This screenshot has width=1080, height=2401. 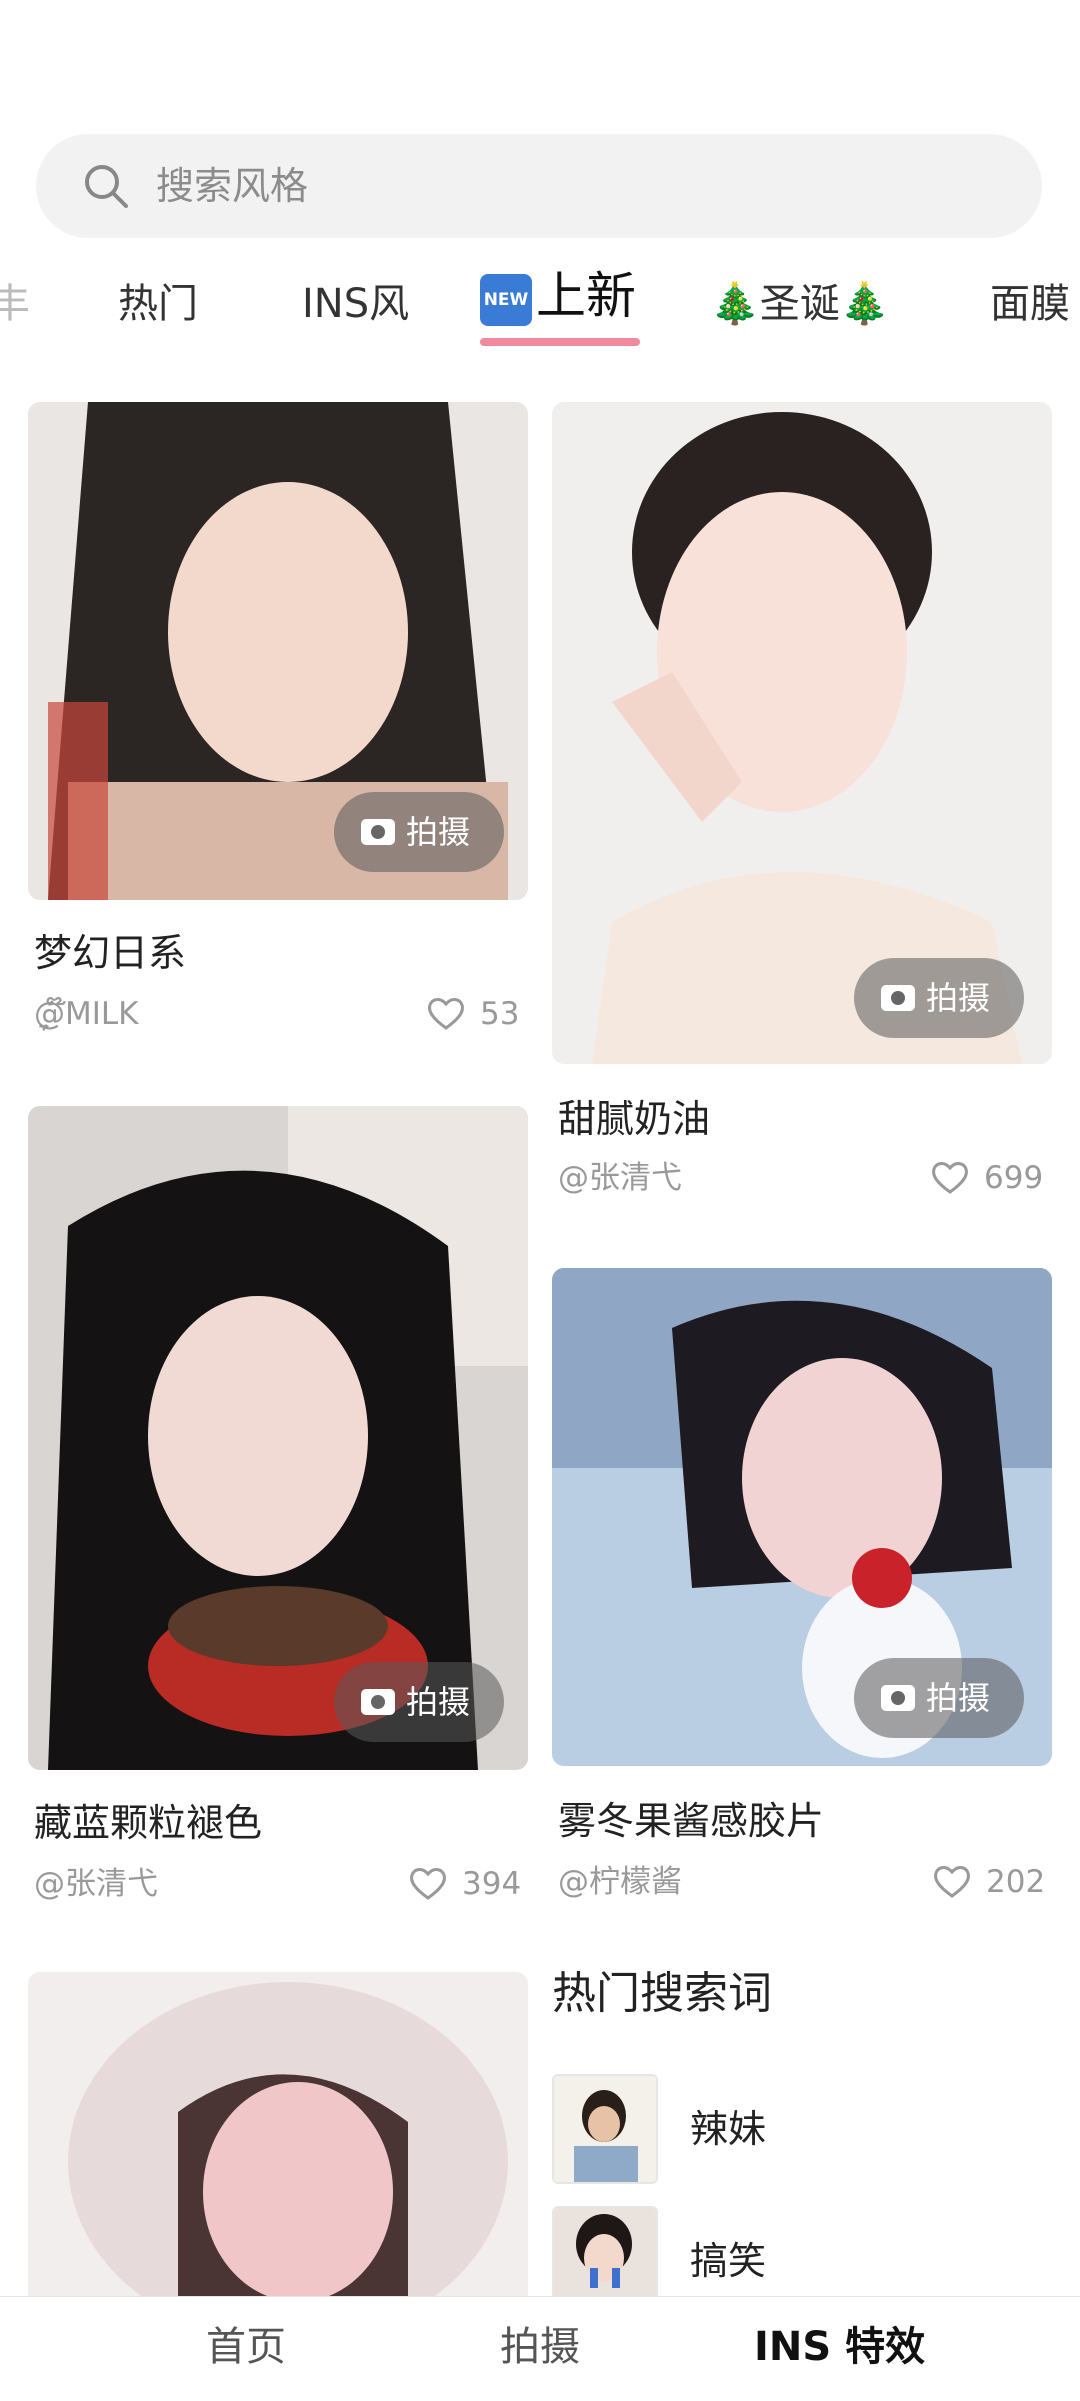 What do you see at coordinates (278, 651) in the screenshot?
I see `card-image-1: 拍摄` at bounding box center [278, 651].